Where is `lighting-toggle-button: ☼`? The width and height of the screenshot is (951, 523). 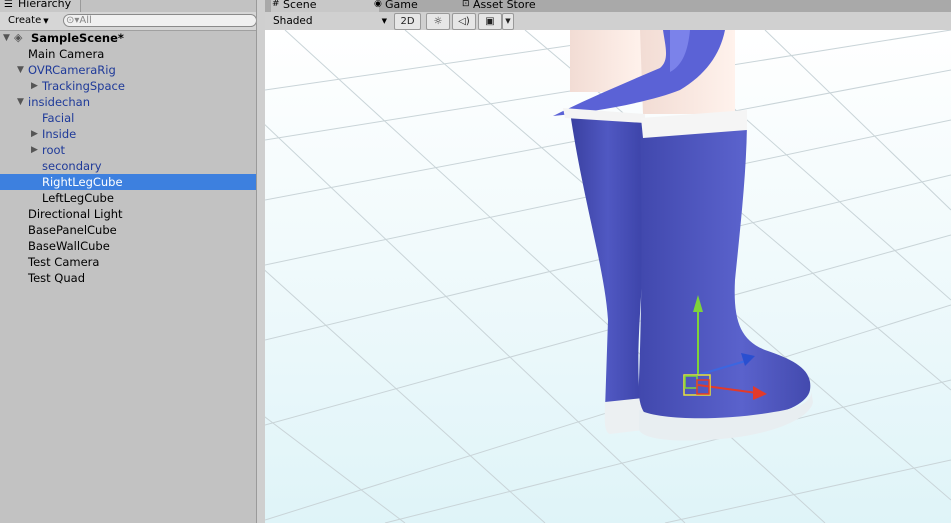 lighting-toggle-button: ☼ is located at coordinates (438, 21).